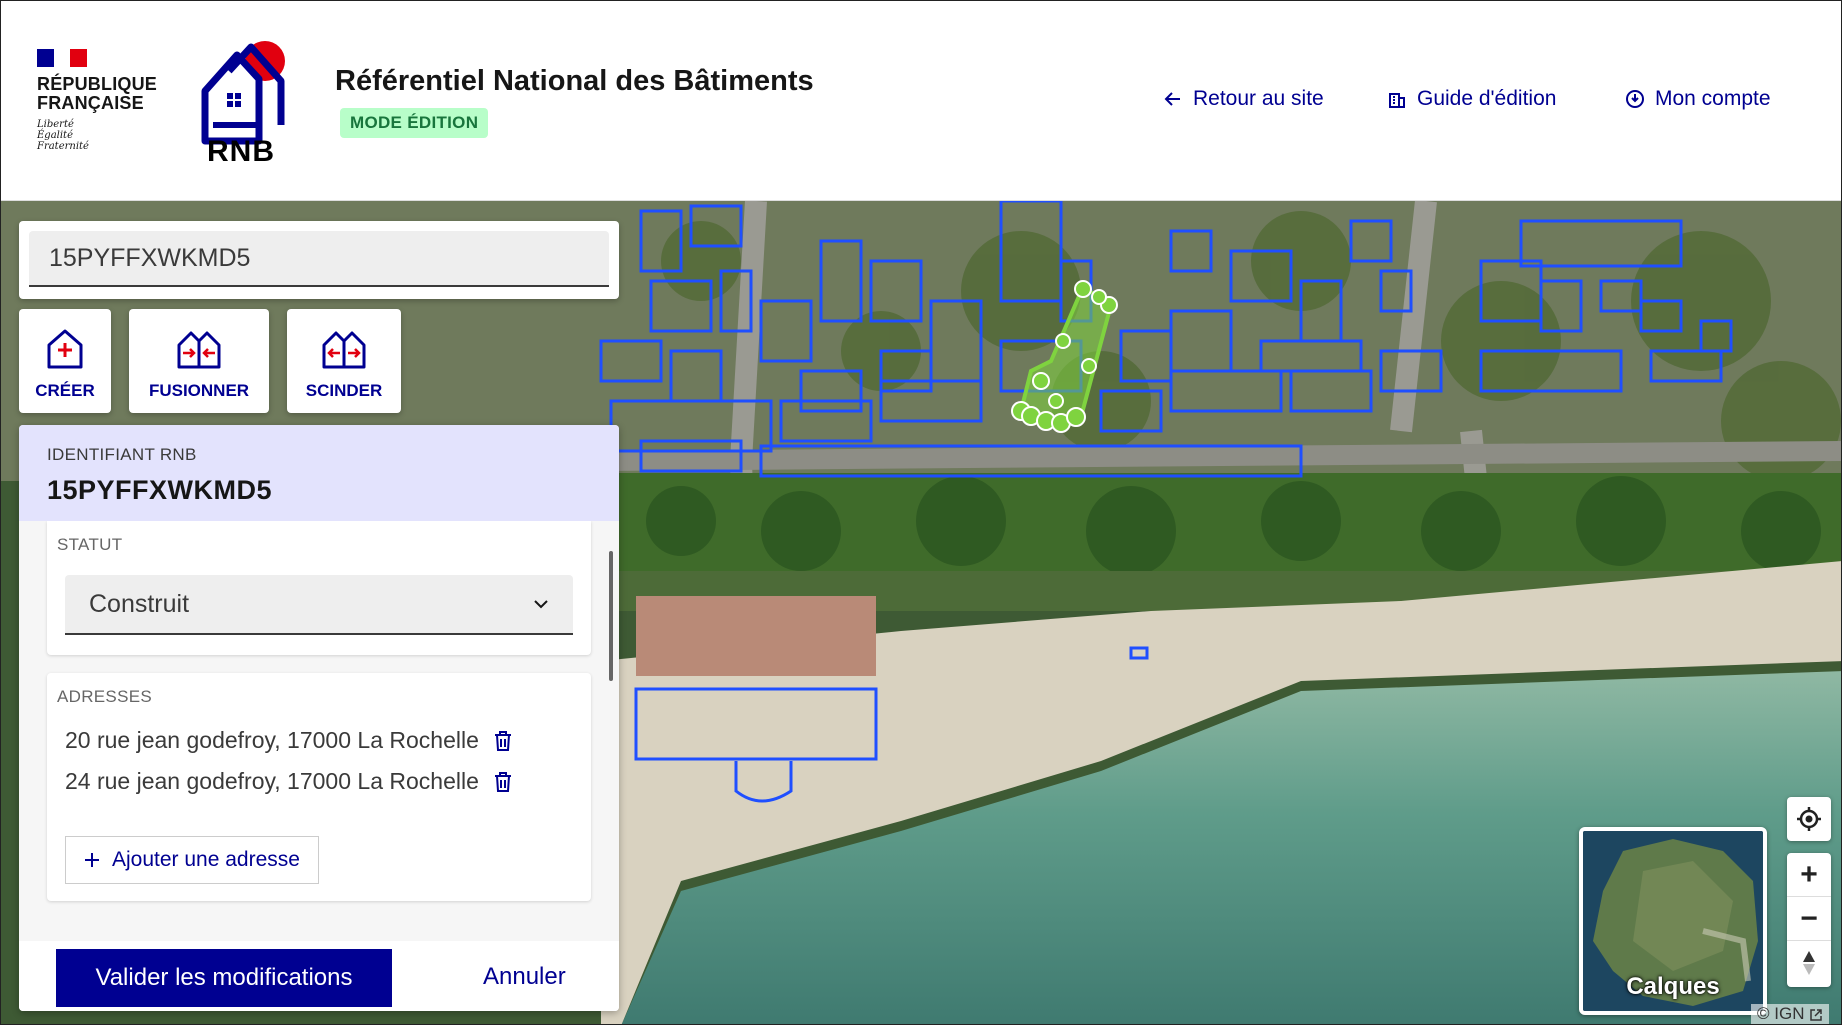 The width and height of the screenshot is (1842, 1025). What do you see at coordinates (1816, 1014) in the screenshot?
I see `external-link-icon` at bounding box center [1816, 1014].